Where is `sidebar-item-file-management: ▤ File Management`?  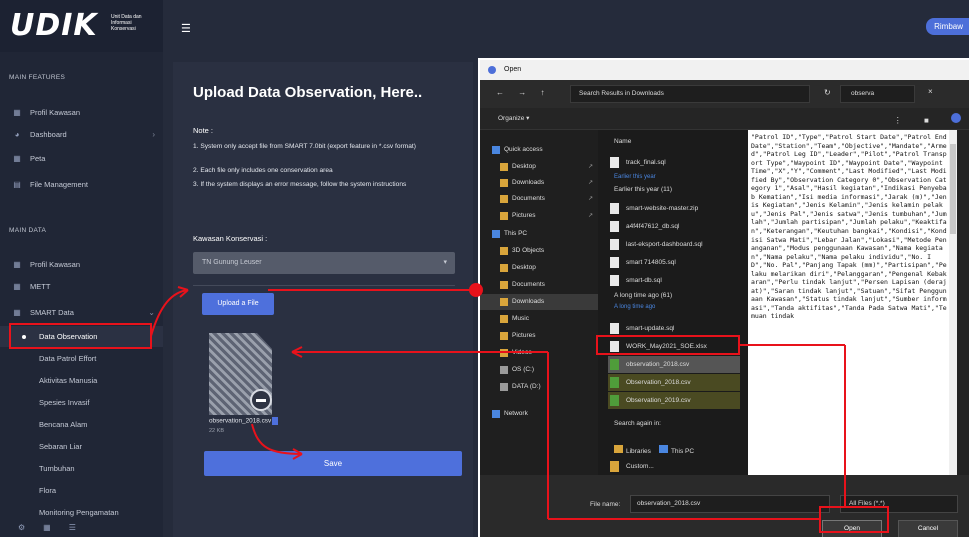 sidebar-item-file-management: ▤ File Management is located at coordinates (81, 185).